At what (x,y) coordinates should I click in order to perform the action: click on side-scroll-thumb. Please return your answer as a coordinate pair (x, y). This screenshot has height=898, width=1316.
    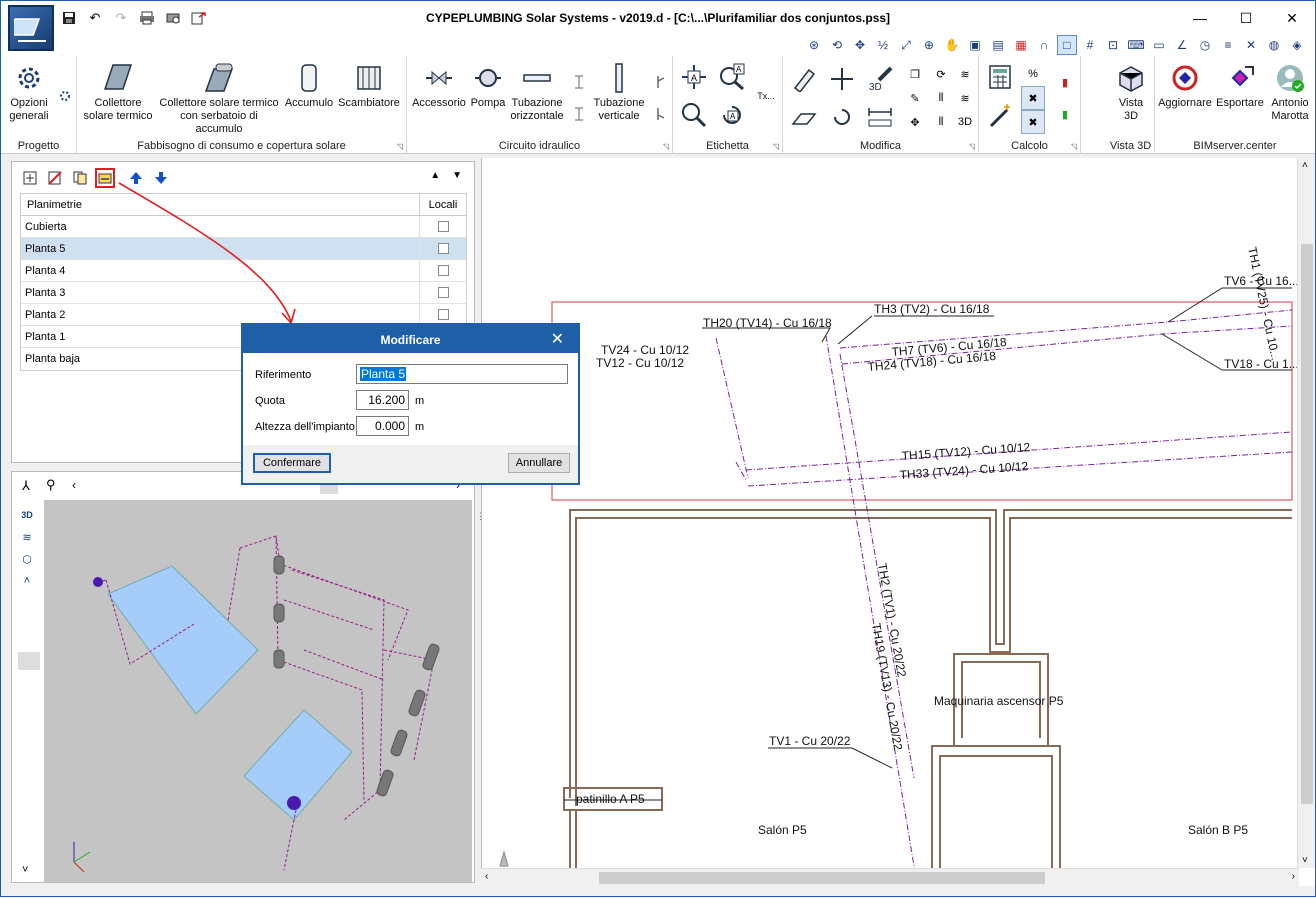
    Looking at the image, I should click on (29, 661).